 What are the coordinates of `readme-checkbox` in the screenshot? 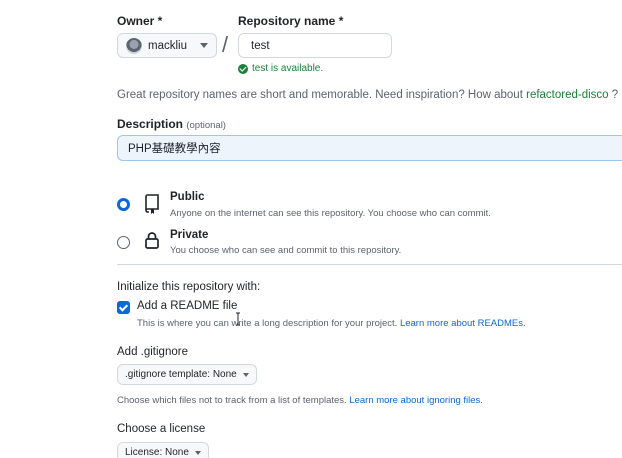 It's located at (123, 307).